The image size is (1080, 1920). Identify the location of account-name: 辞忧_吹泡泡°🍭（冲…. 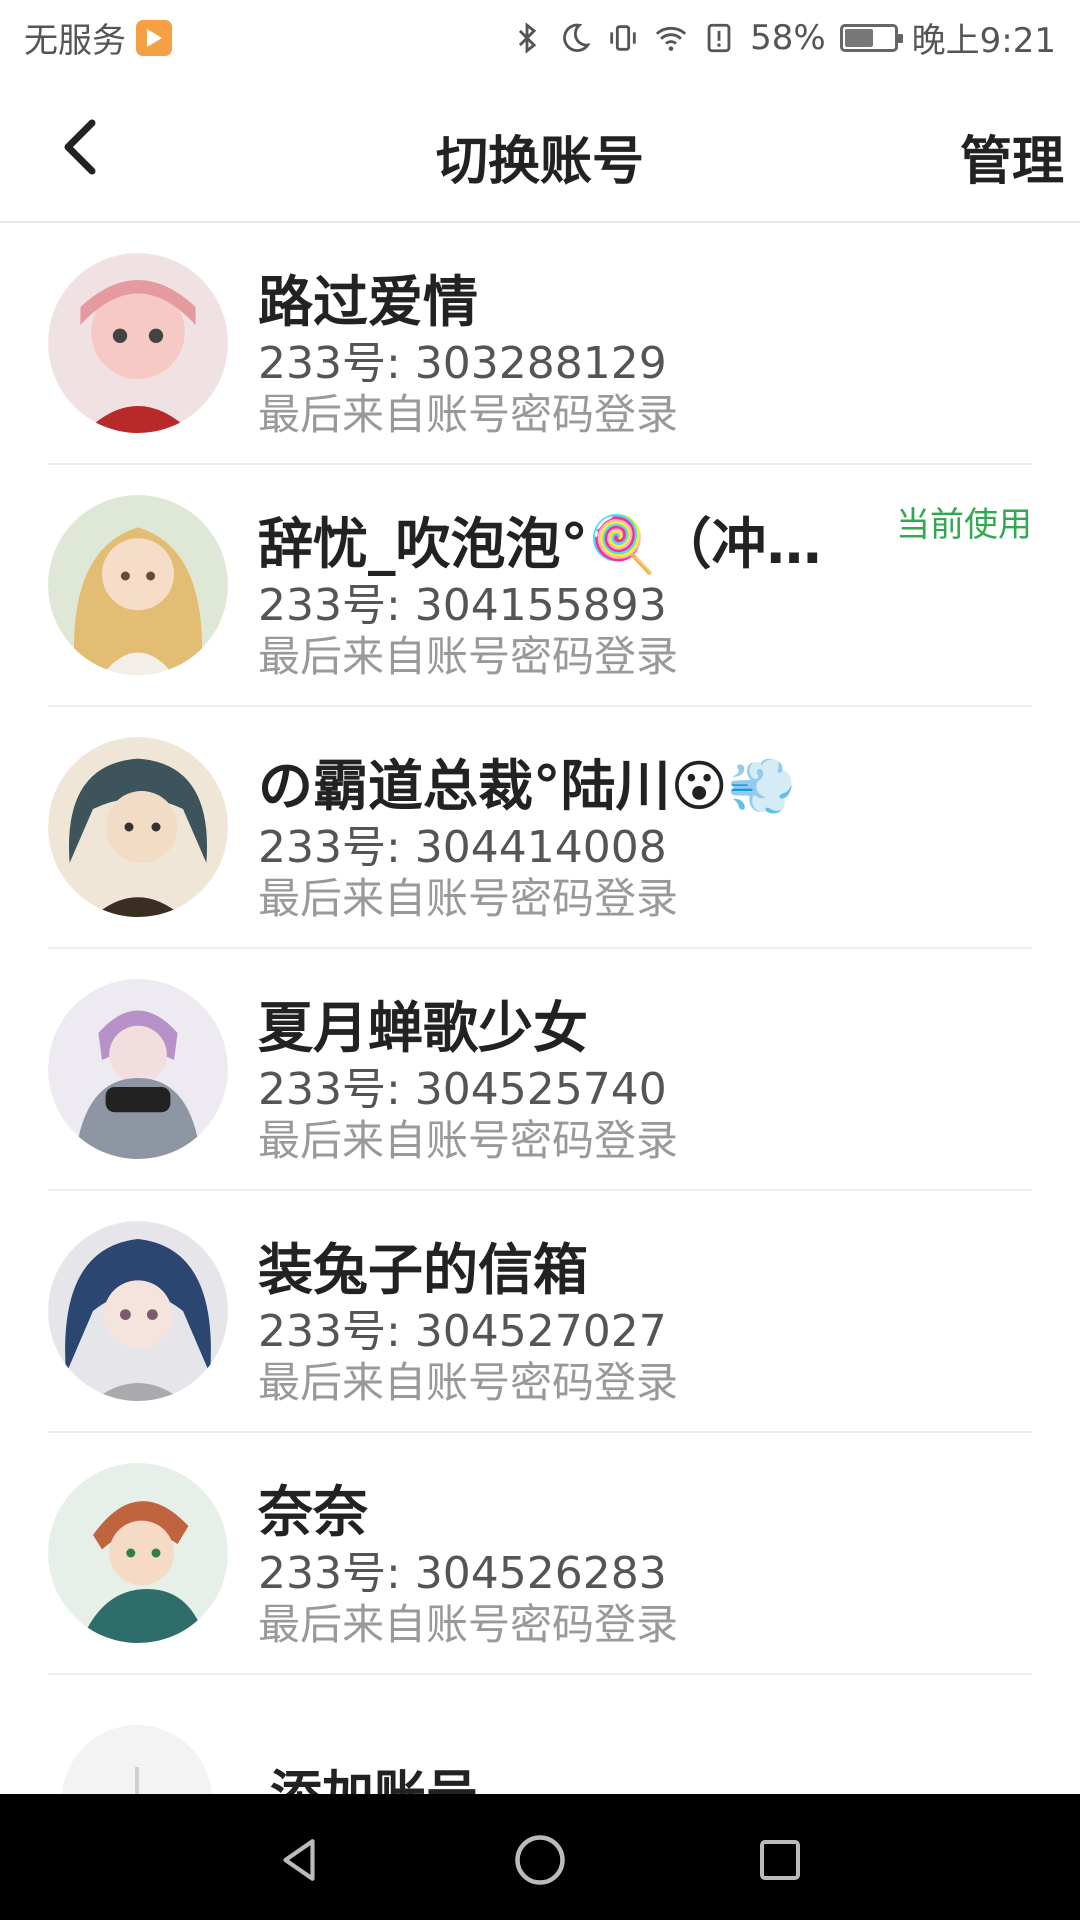
(540, 544).